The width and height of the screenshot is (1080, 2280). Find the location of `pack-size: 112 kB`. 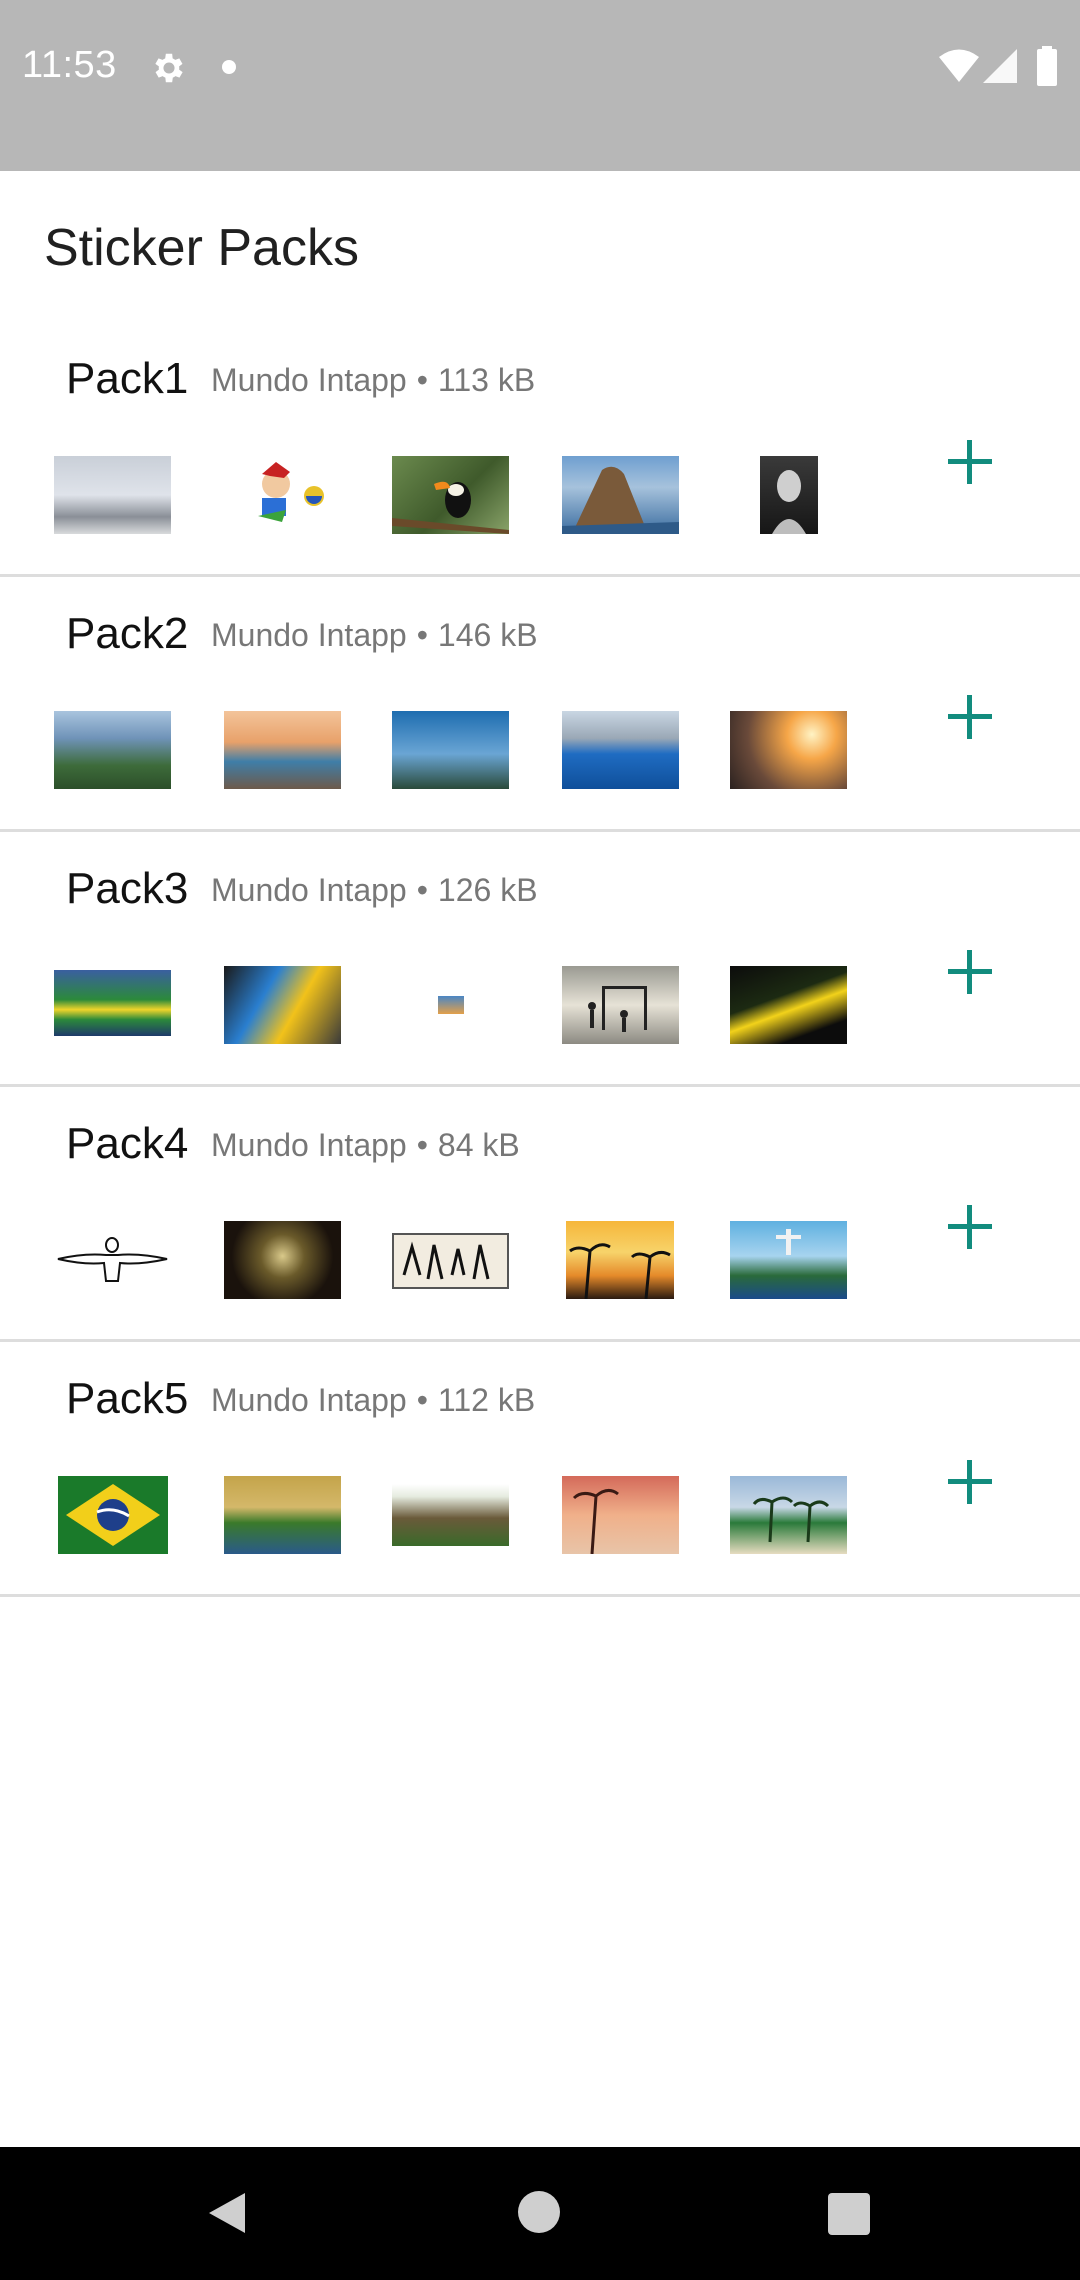

pack-size: 112 kB is located at coordinates (486, 1400).